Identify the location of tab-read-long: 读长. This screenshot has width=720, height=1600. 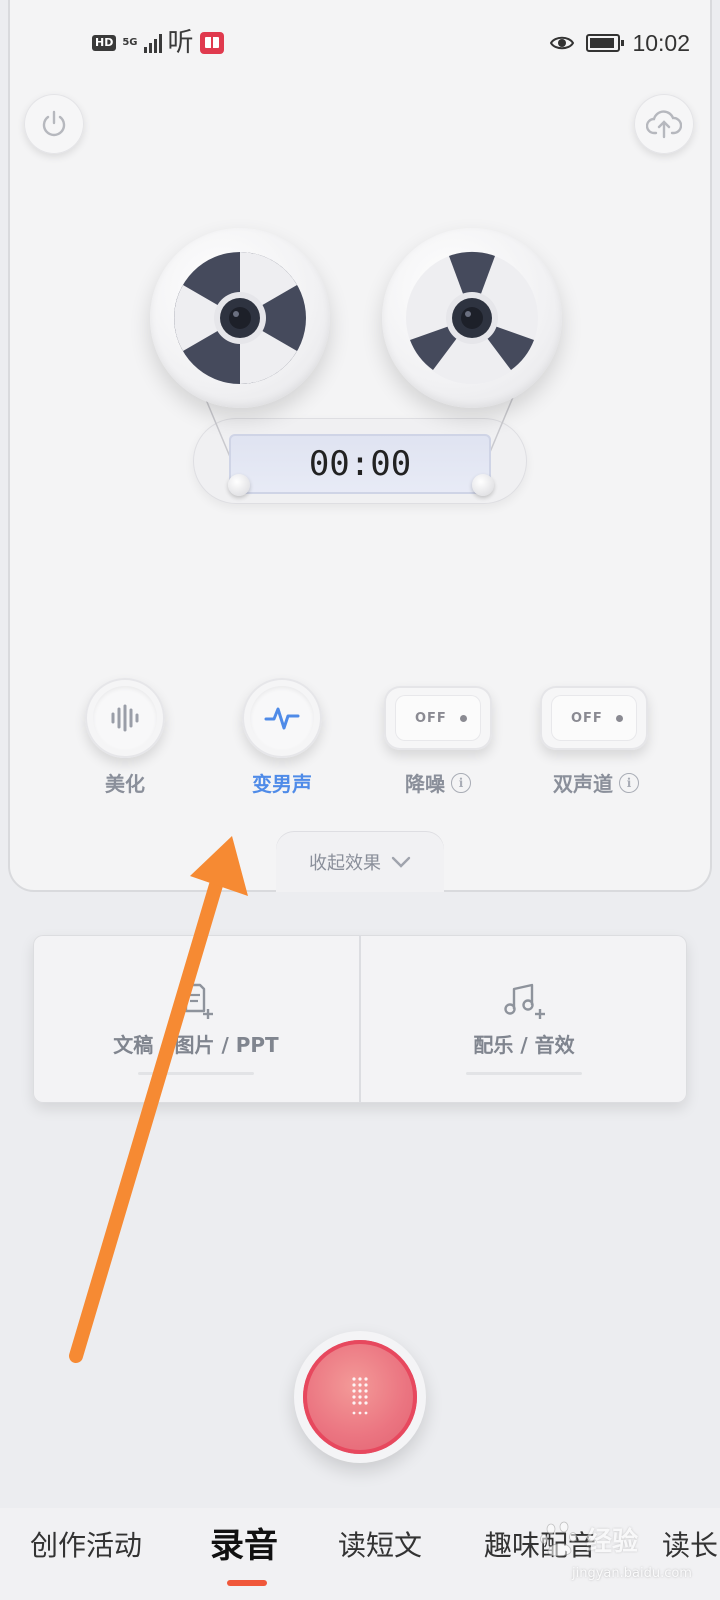
(690, 1544).